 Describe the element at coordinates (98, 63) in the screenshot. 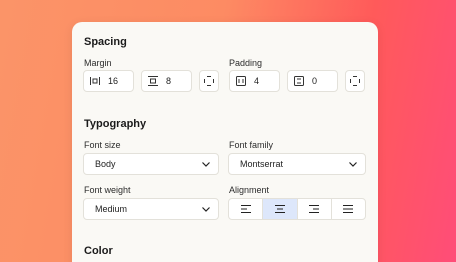

I see `margin-label: Margin` at that location.